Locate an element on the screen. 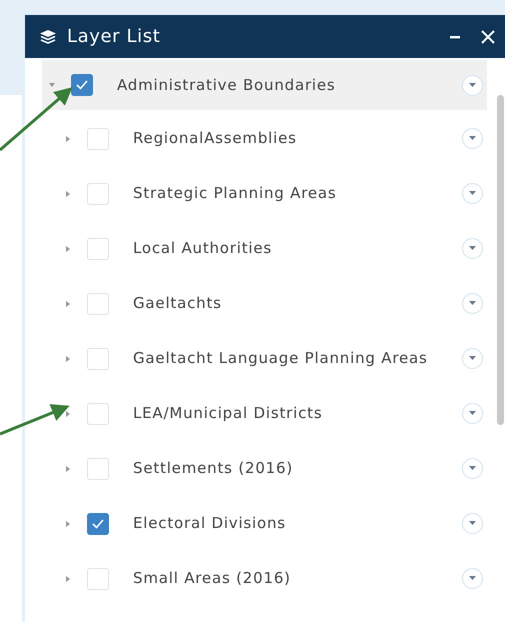  layer-row: Local Authorities is located at coordinates (264, 248).